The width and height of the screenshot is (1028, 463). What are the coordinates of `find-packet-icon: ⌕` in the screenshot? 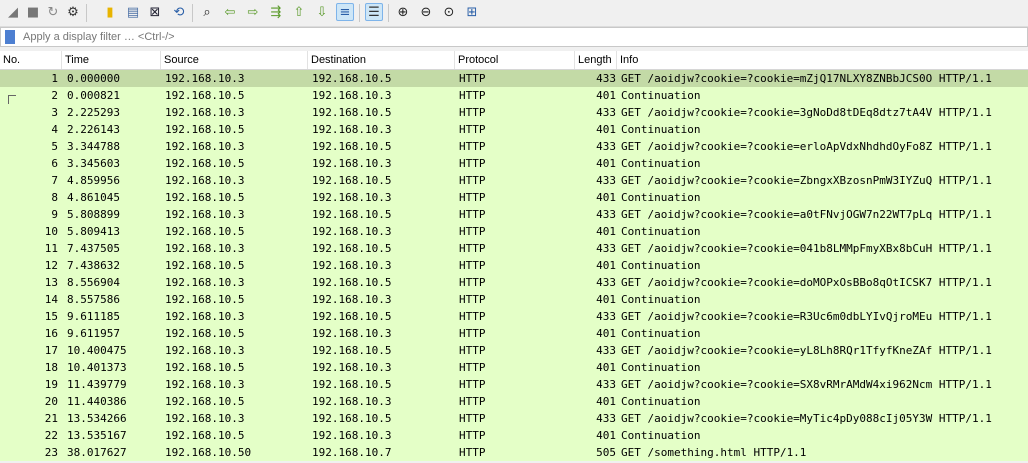 It's located at (207, 12).